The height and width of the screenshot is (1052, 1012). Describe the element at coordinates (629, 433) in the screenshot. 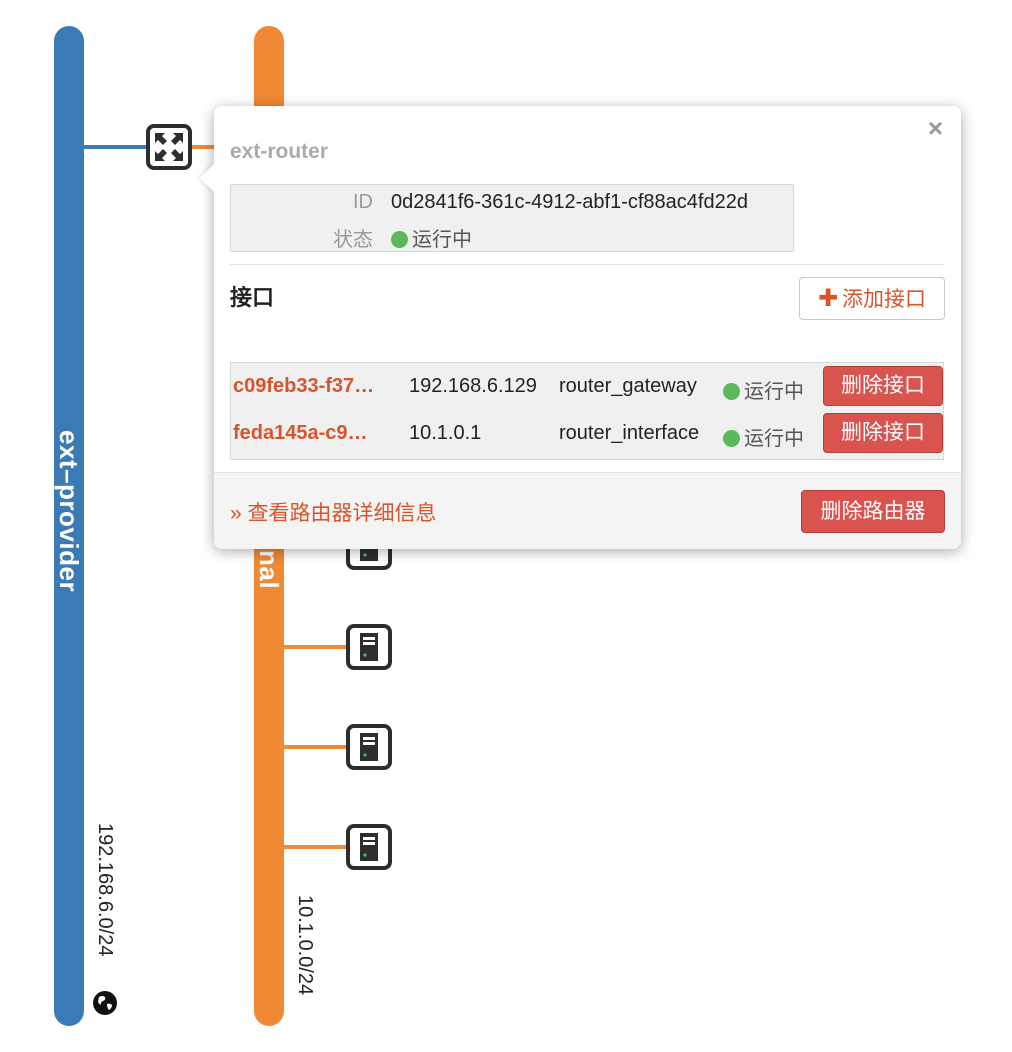

I see `interface-owner: router_interface` at that location.